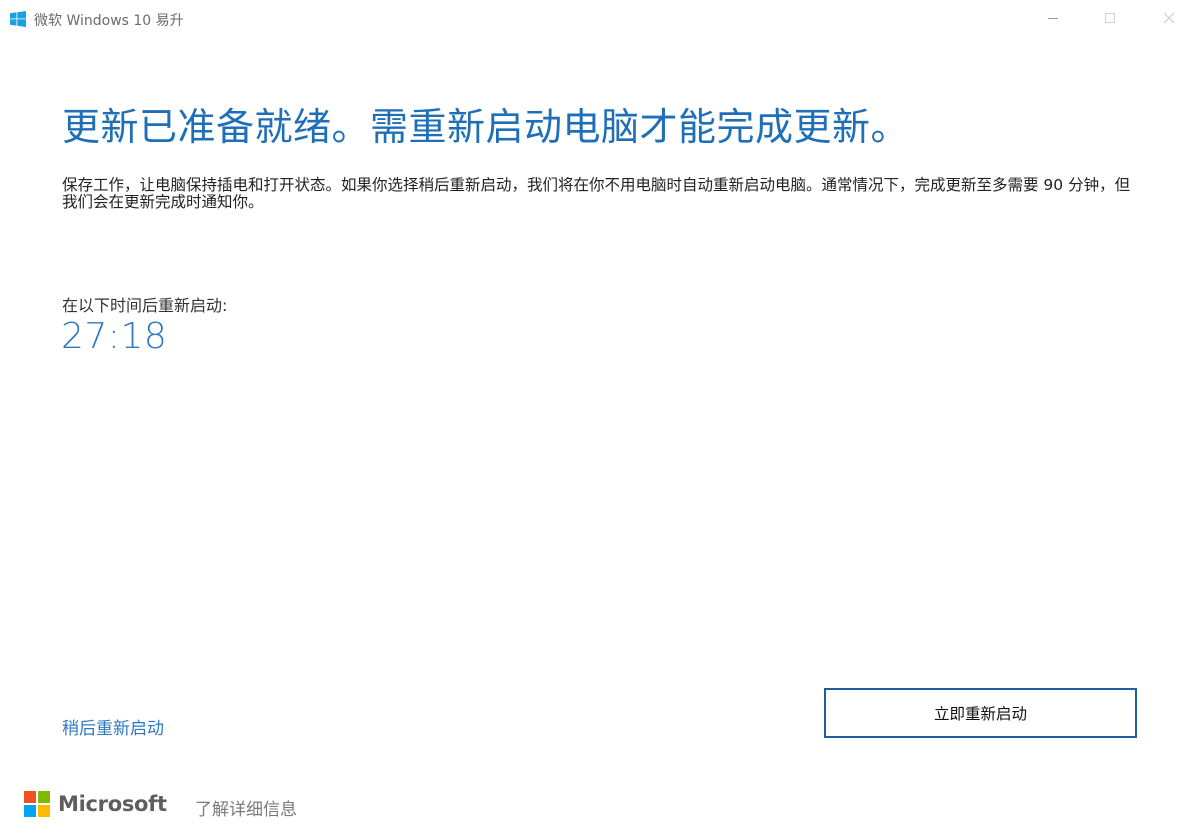 The image size is (1197, 838). I want to click on restart-now-label: 立即重新启动, so click(980, 714).